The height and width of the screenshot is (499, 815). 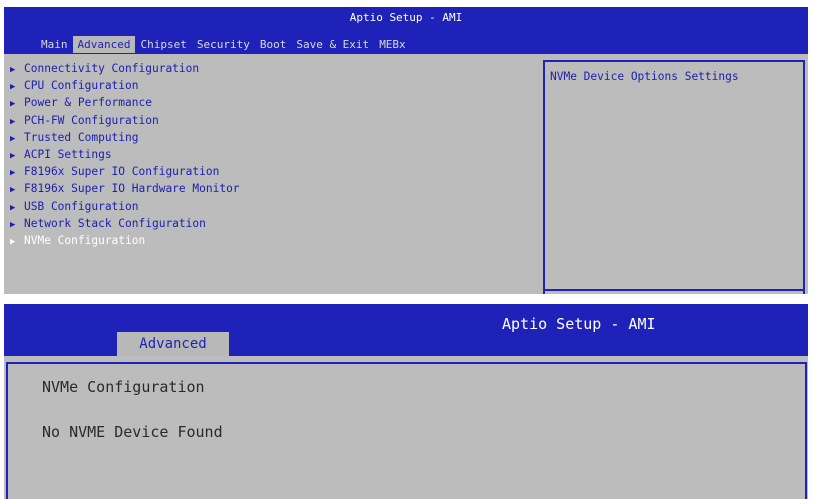 I want to click on tab-mebx: MEBx, so click(x=392, y=44).